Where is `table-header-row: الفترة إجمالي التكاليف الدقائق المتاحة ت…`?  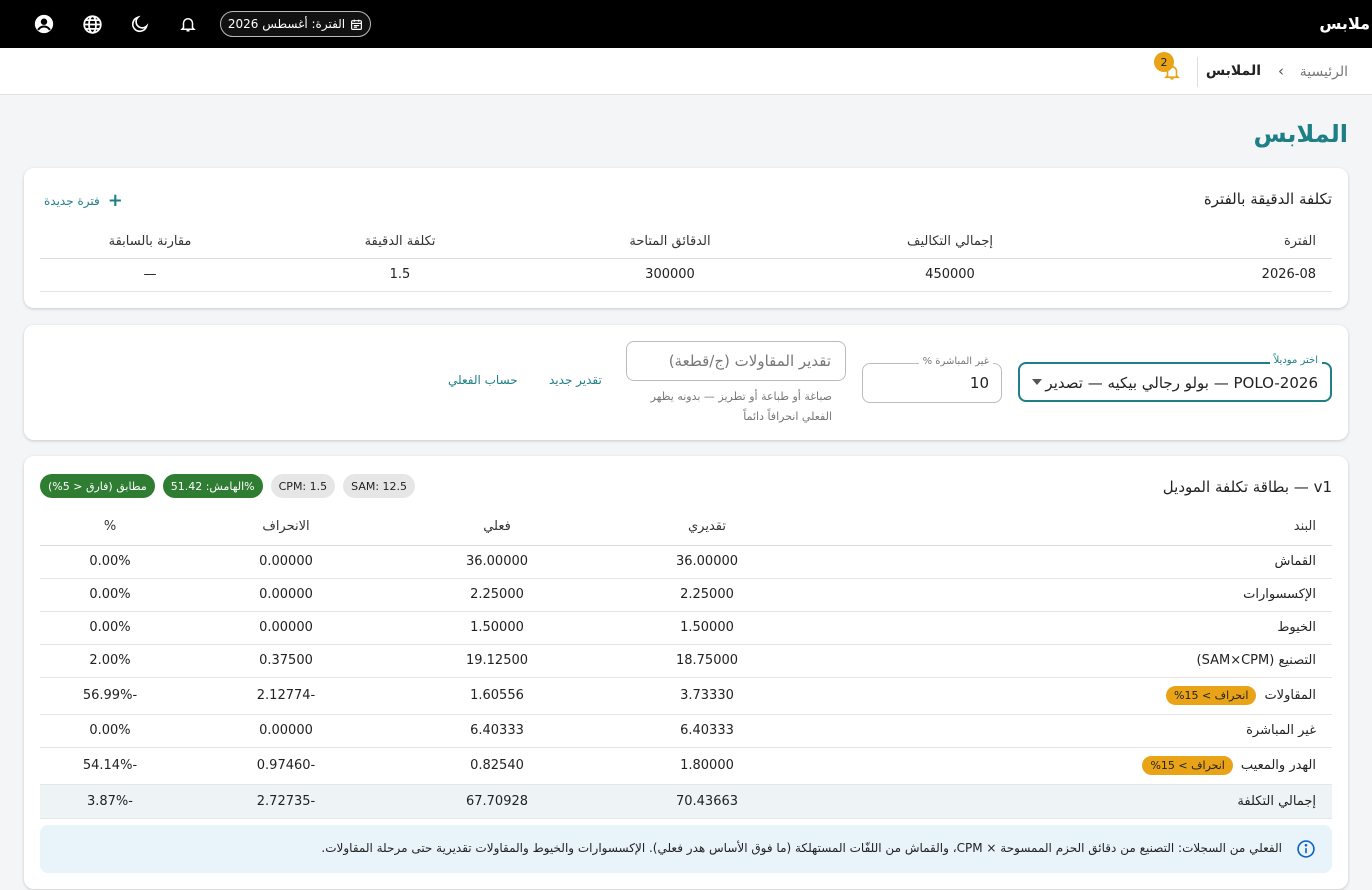
table-header-row: الفترة إجمالي التكاليف الدقائق المتاحة ت… is located at coordinates (686, 242).